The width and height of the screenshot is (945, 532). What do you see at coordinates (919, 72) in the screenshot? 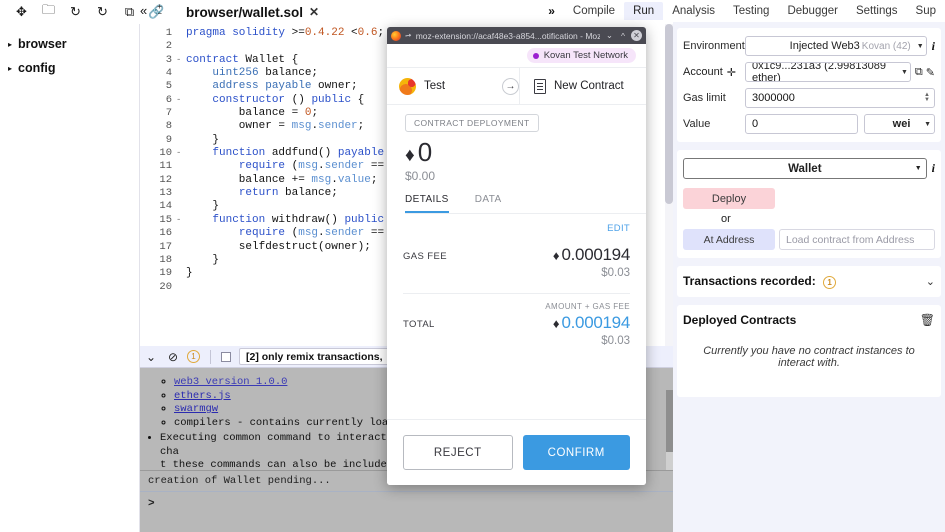
I see `copy-icon: ⧉` at bounding box center [919, 72].